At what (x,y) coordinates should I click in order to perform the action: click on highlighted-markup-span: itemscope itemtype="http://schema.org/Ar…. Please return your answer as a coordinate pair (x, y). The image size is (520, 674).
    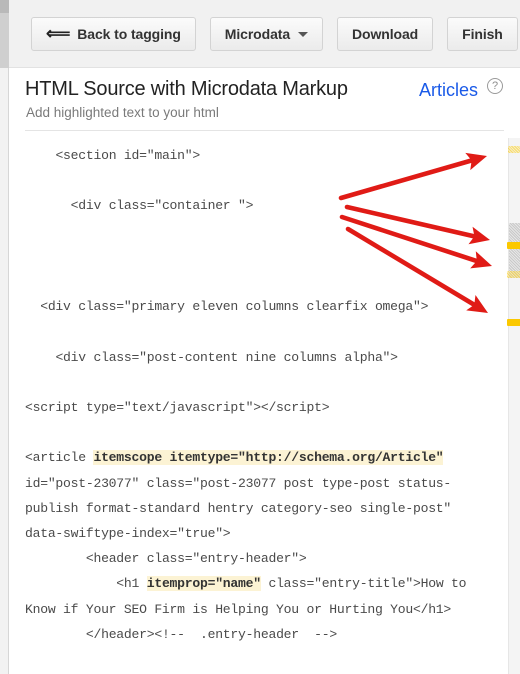
    Looking at the image, I should click on (268, 458).